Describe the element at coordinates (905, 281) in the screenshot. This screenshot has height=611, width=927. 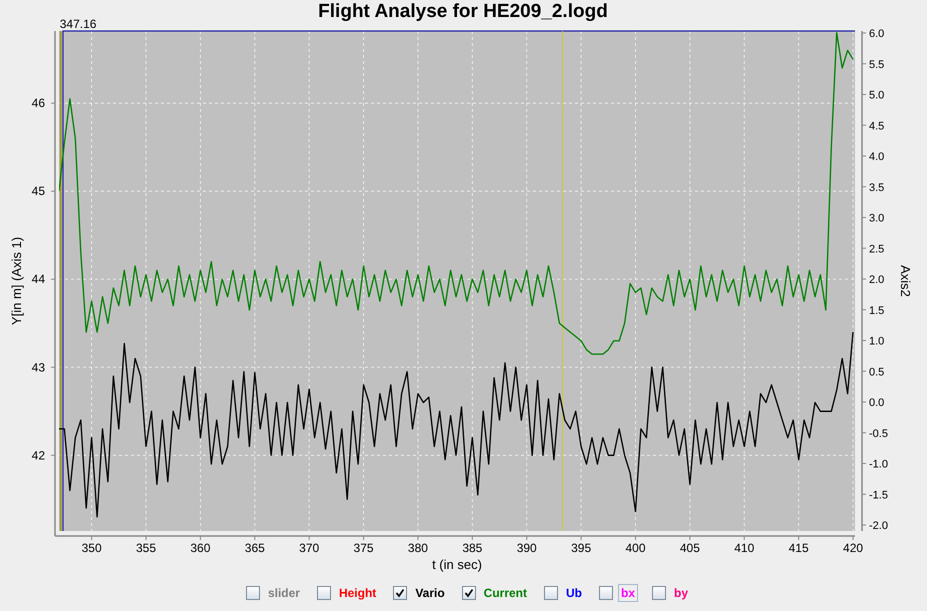
I see `axis-title: Axis2` at that location.